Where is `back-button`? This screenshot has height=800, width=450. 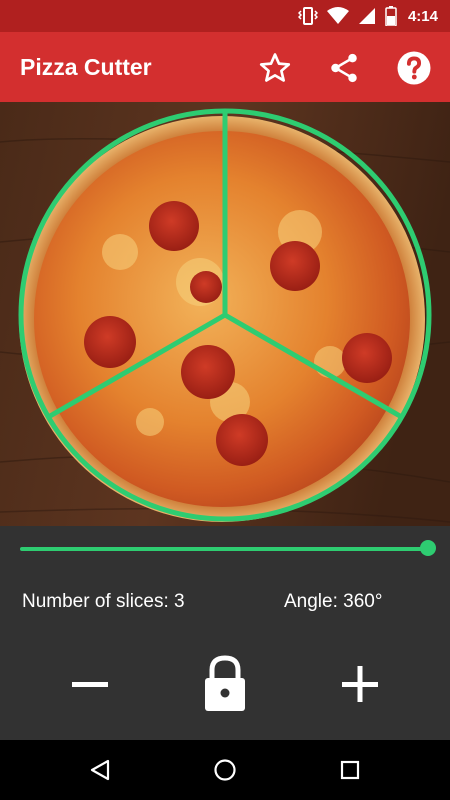
back-button is located at coordinates (100, 770).